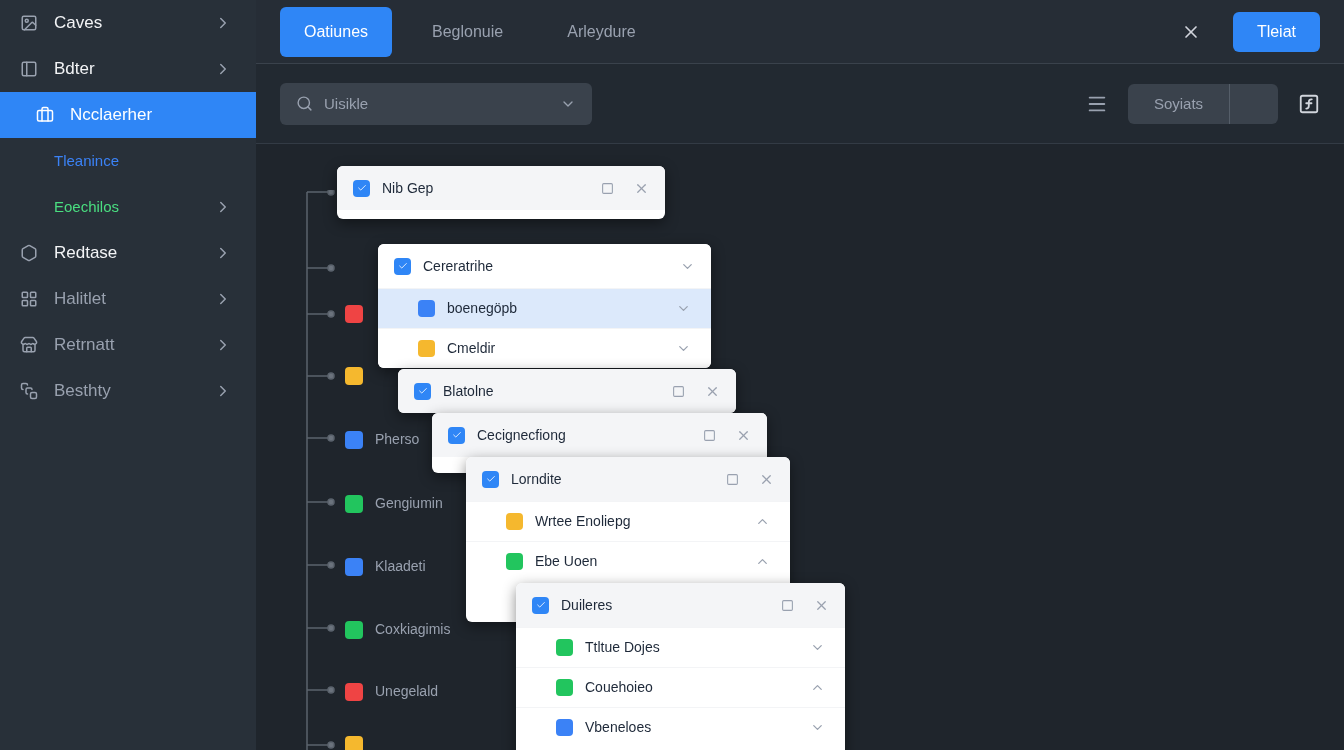  What do you see at coordinates (336, 31) in the screenshot?
I see `tab: Oatiunes` at bounding box center [336, 31].